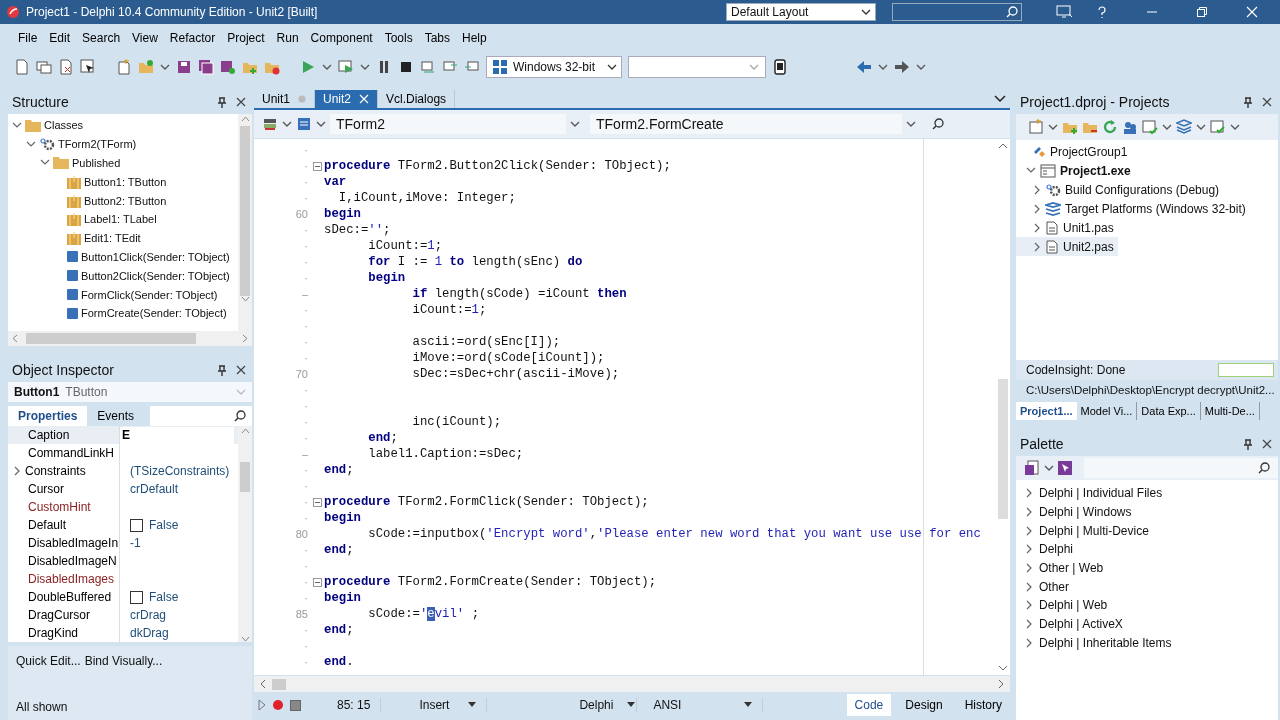  Describe the element at coordinates (341, 38) in the screenshot. I see `menu-item: Component` at that location.